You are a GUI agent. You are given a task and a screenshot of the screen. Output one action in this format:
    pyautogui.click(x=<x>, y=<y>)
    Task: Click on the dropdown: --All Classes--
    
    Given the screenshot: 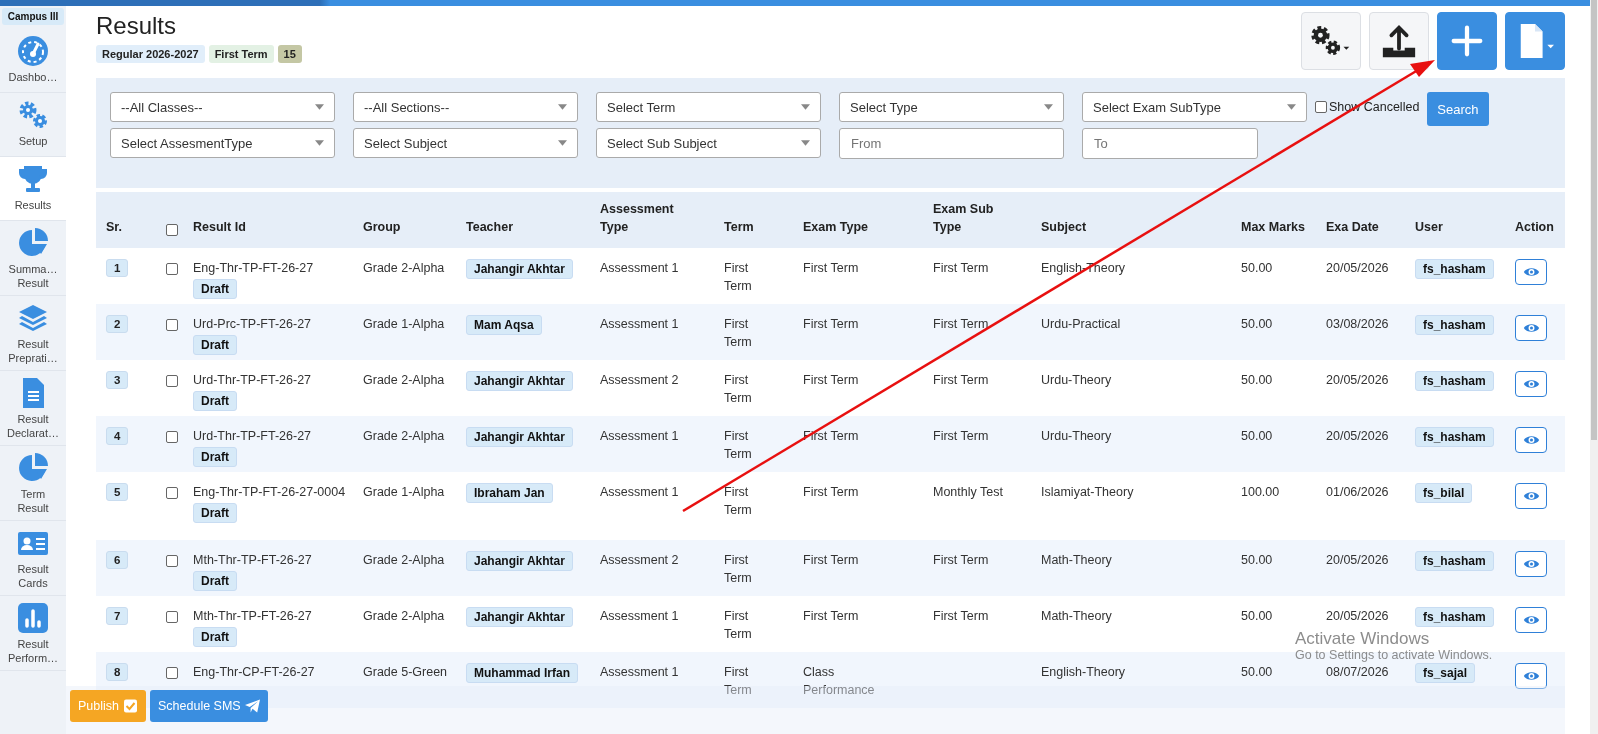 What is the action you would take?
    pyautogui.click(x=222, y=107)
    